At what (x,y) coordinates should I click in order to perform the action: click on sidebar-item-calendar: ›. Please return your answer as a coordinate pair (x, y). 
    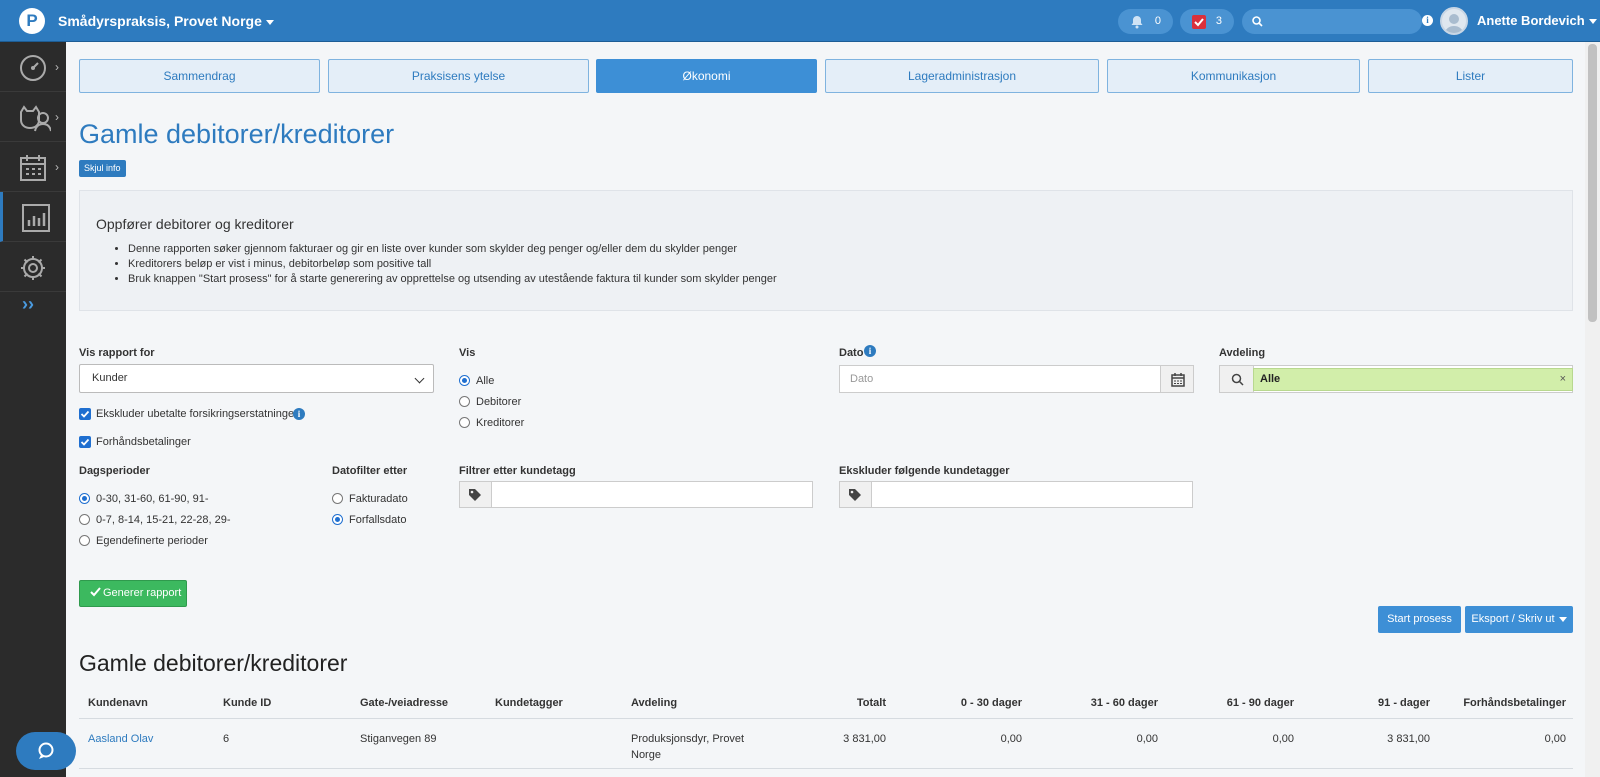
    Looking at the image, I should click on (33, 167).